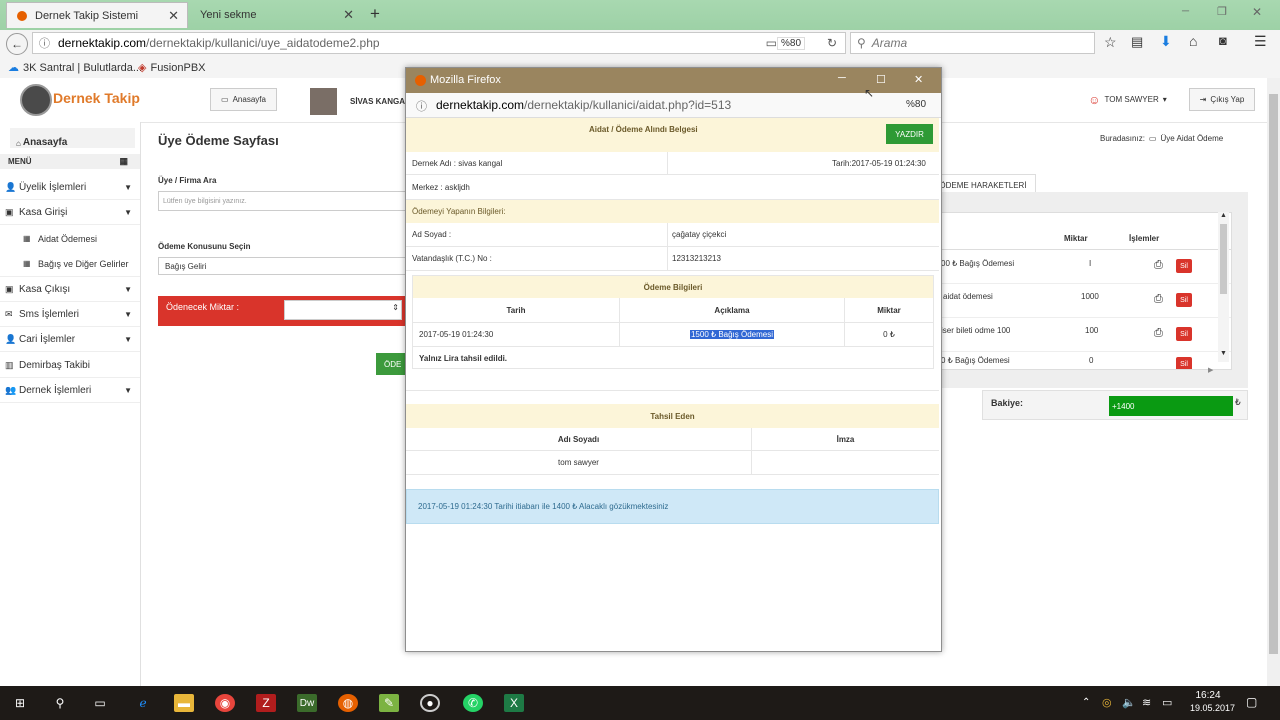  I want to click on payment-date: 2017-05-19 01:24:30, so click(456, 334).